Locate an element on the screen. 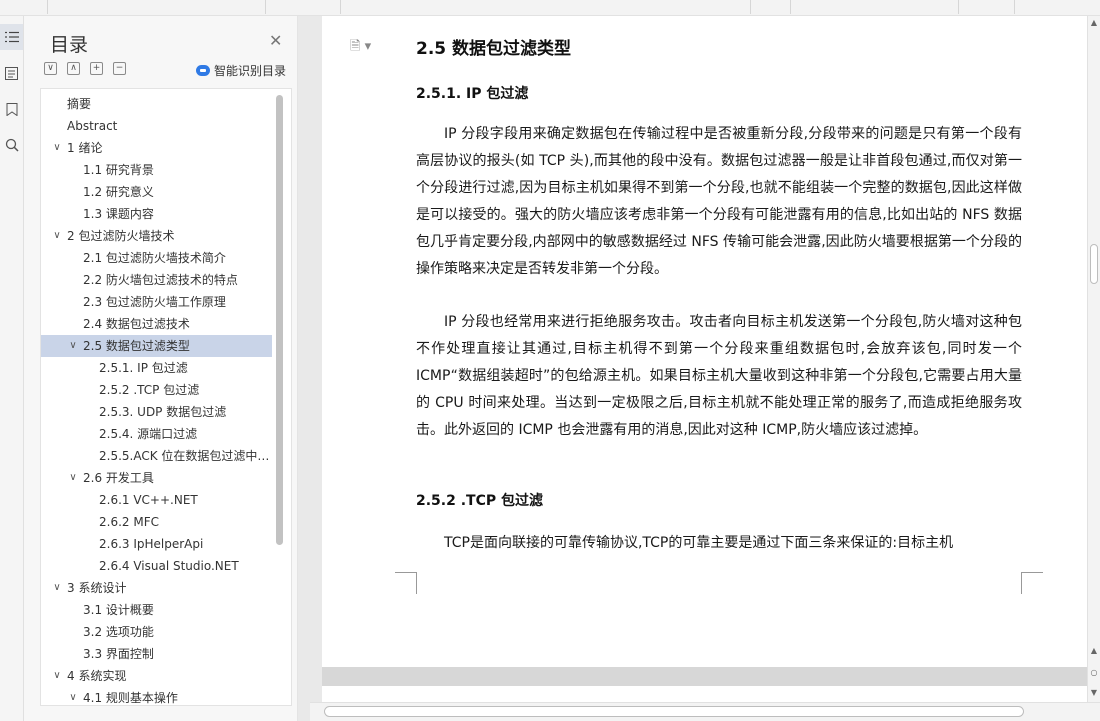 Image resolution: width=1100 pixels, height=721 pixels. add-heading-button: + is located at coordinates (96, 68).